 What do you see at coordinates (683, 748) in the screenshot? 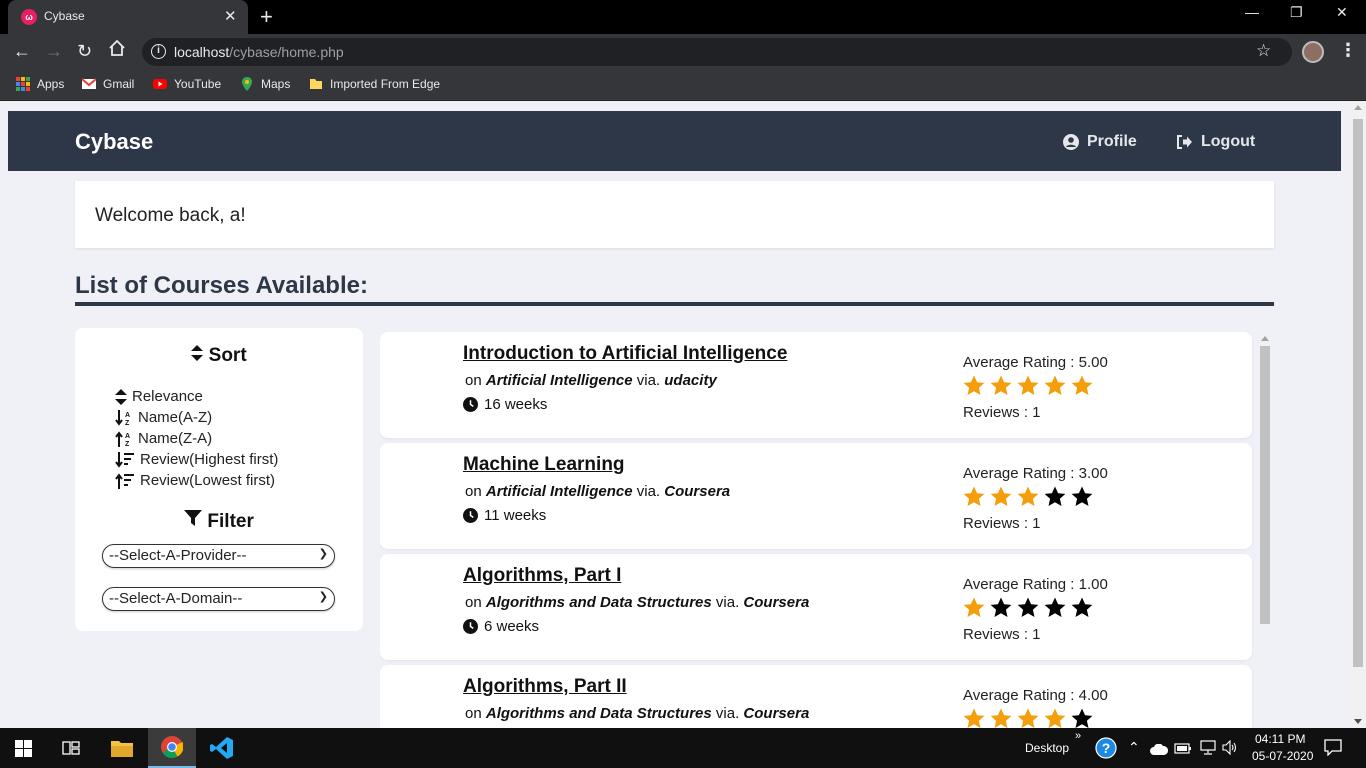
I see `windows-taskbar: Desktop » ? ⌃ 04:11 PM 05-07-2020` at bounding box center [683, 748].